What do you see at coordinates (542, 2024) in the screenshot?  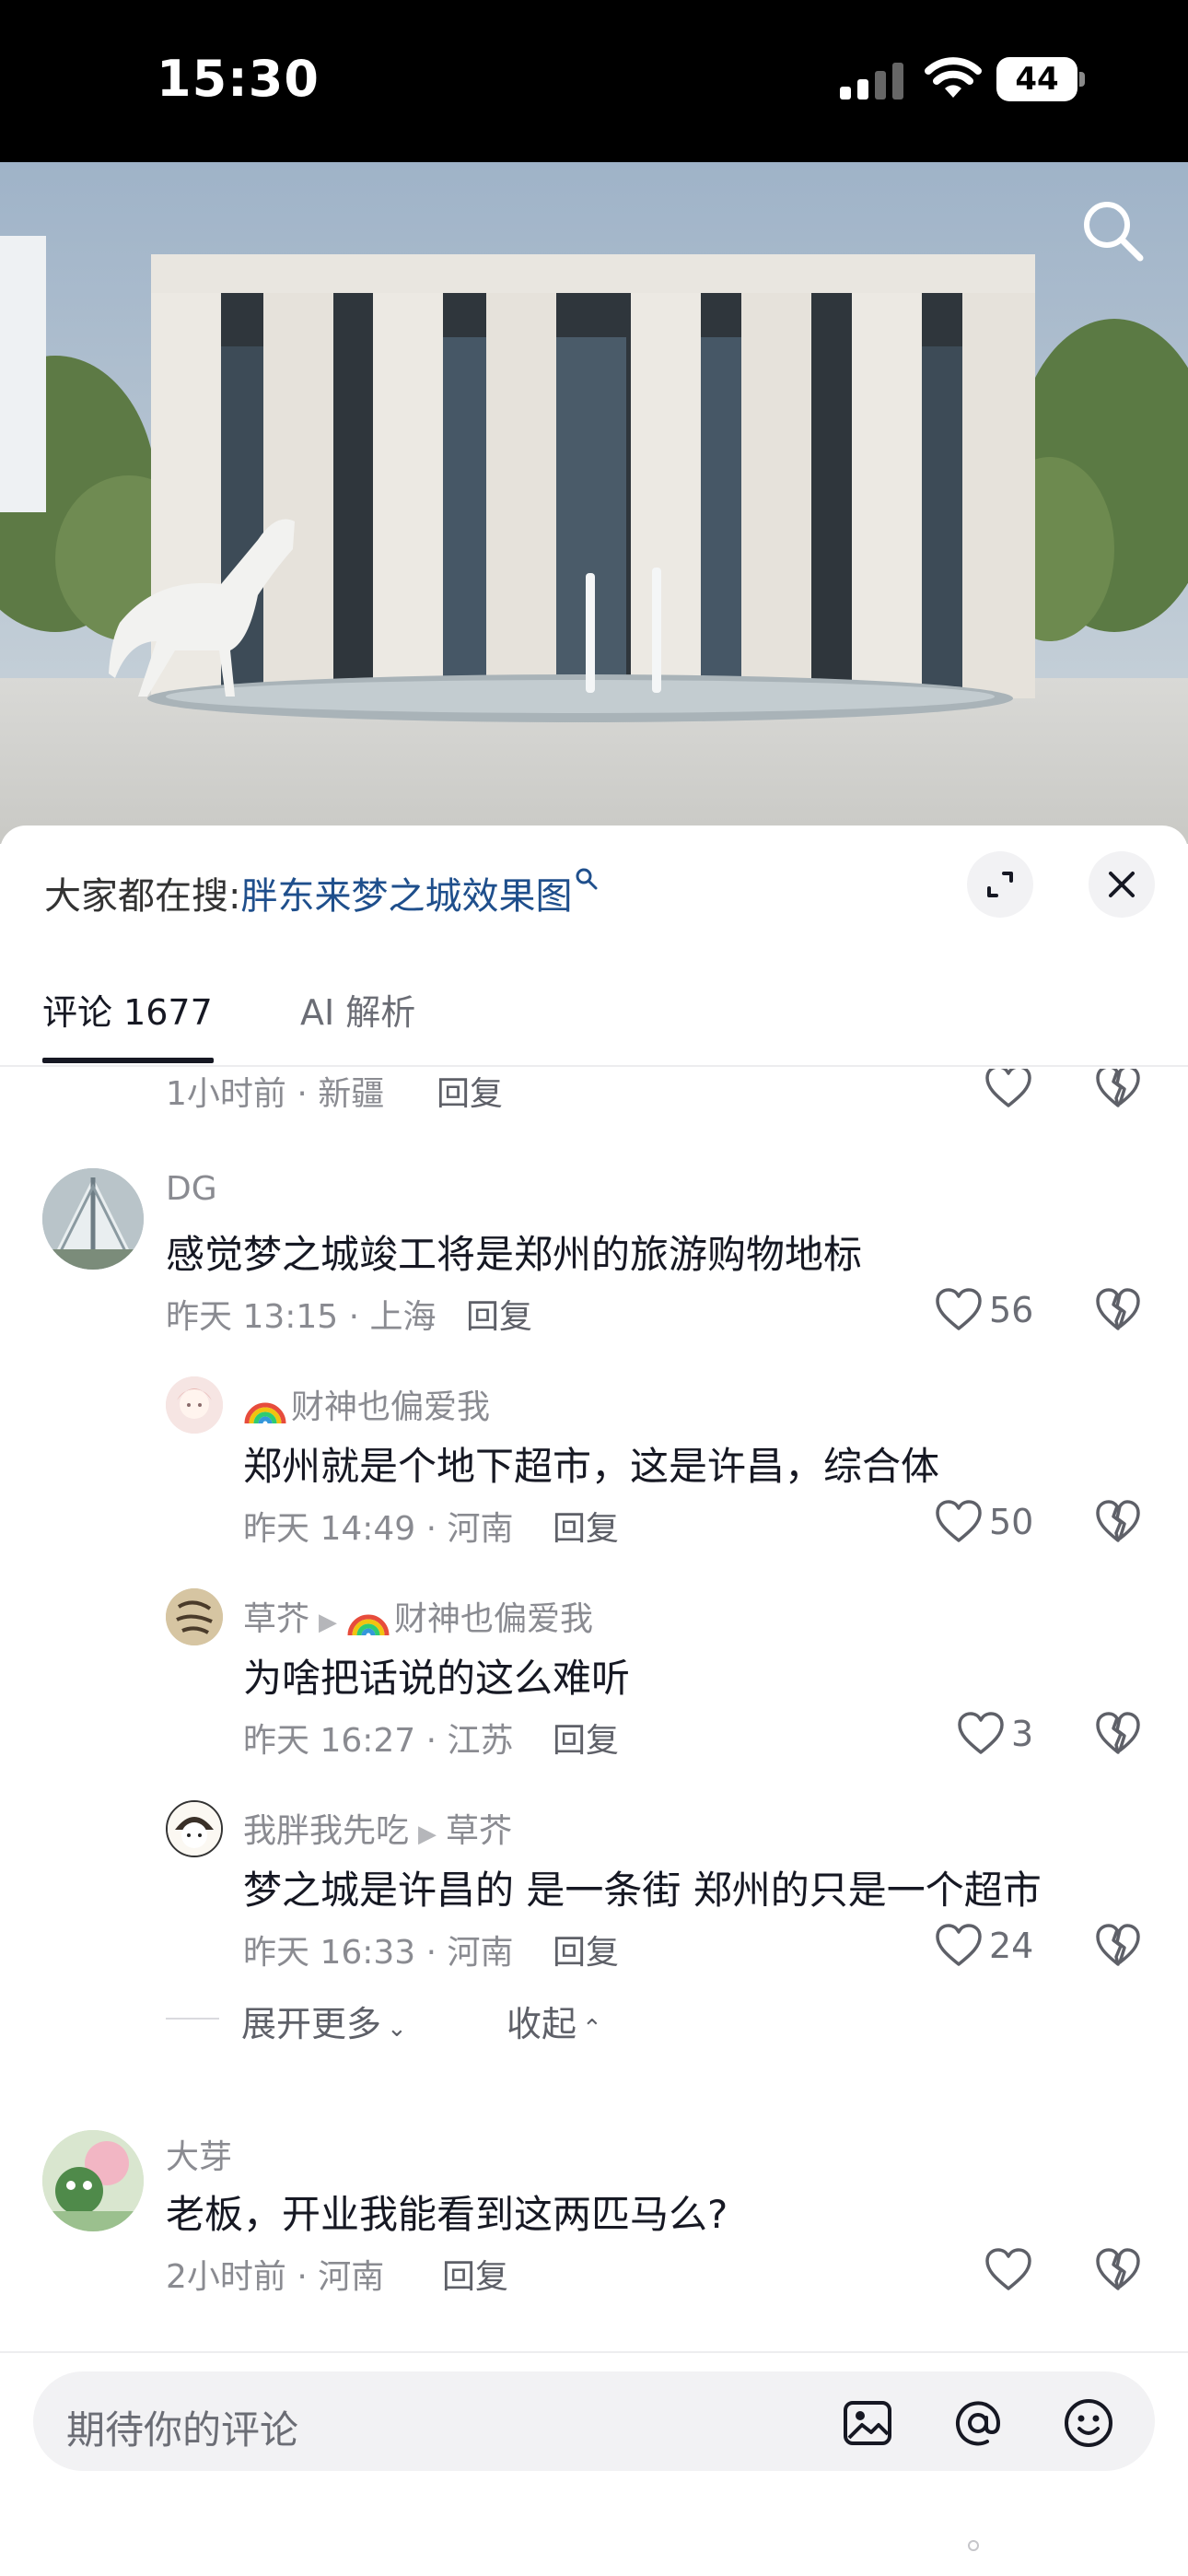 I see `collapse-label: 收起` at bounding box center [542, 2024].